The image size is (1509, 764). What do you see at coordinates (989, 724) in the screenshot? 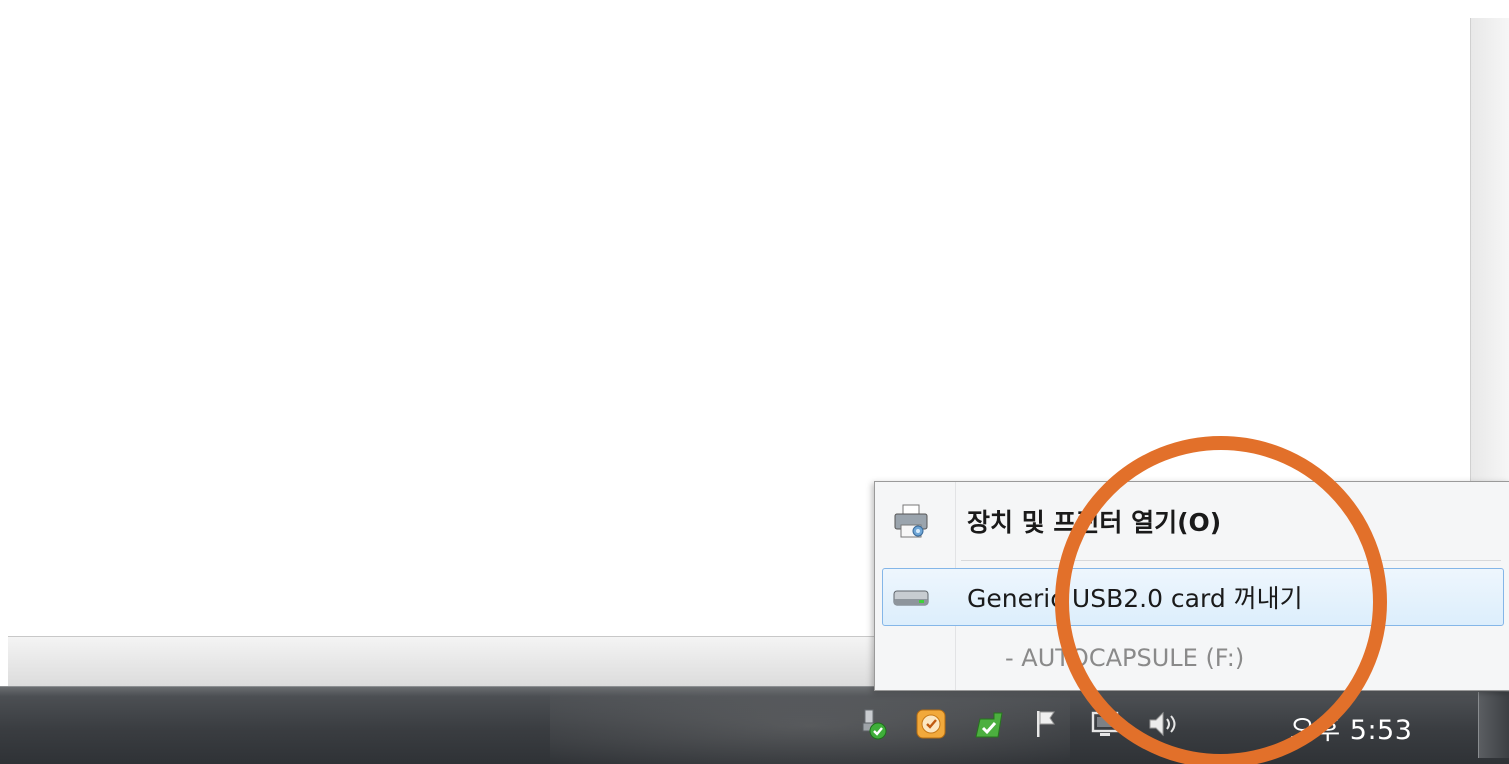
I see `update-check-icon` at bounding box center [989, 724].